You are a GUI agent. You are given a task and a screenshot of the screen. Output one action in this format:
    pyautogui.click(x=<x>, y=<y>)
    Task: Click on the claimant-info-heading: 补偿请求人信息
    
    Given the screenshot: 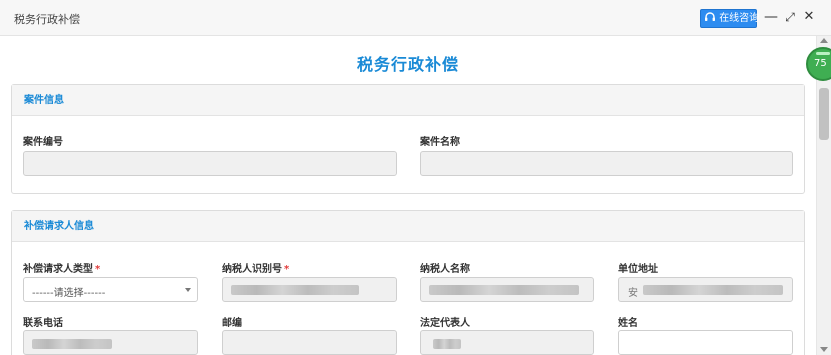 What is the action you would take?
    pyautogui.click(x=408, y=226)
    